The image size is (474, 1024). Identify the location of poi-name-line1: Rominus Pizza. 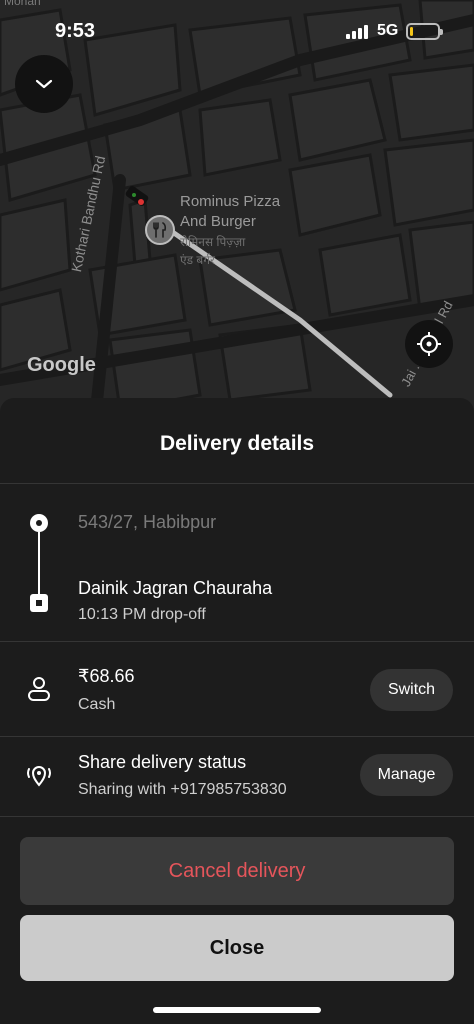
(230, 201).